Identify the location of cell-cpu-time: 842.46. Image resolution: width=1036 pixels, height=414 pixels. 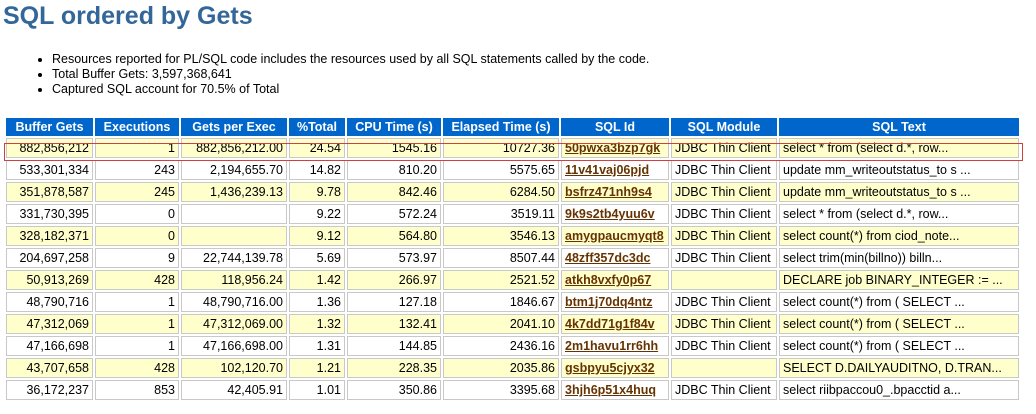
(394, 192).